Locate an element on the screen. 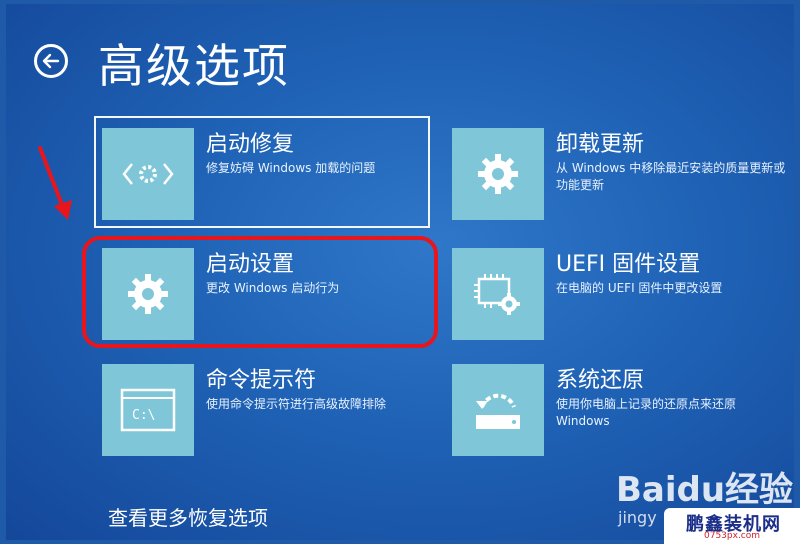 This screenshot has width=800, height=544. repair-icon is located at coordinates (148, 174).